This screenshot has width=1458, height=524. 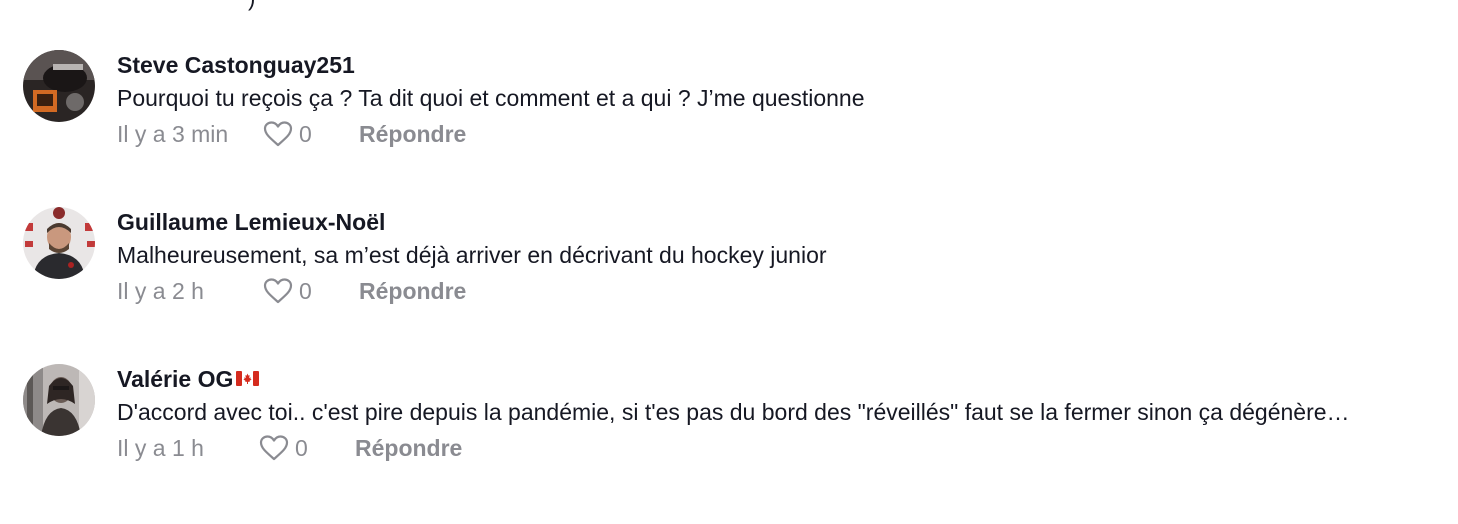 What do you see at coordinates (762, 448) in the screenshot?
I see `comment-meta: Il y a 1 h 0 Répondre` at bounding box center [762, 448].